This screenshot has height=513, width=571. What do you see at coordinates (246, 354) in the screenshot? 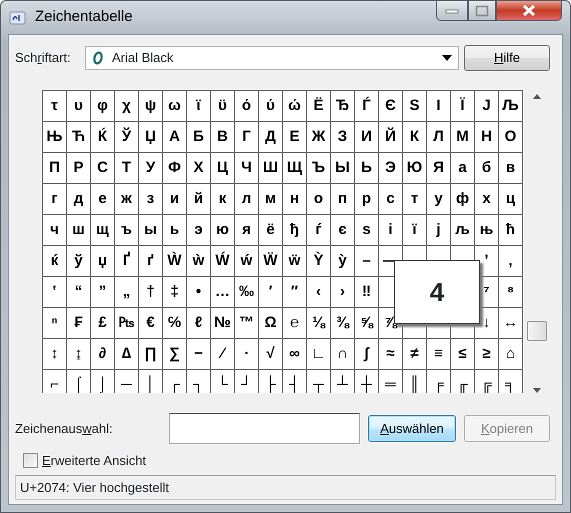
I see `character-cell: ∙` at bounding box center [246, 354].